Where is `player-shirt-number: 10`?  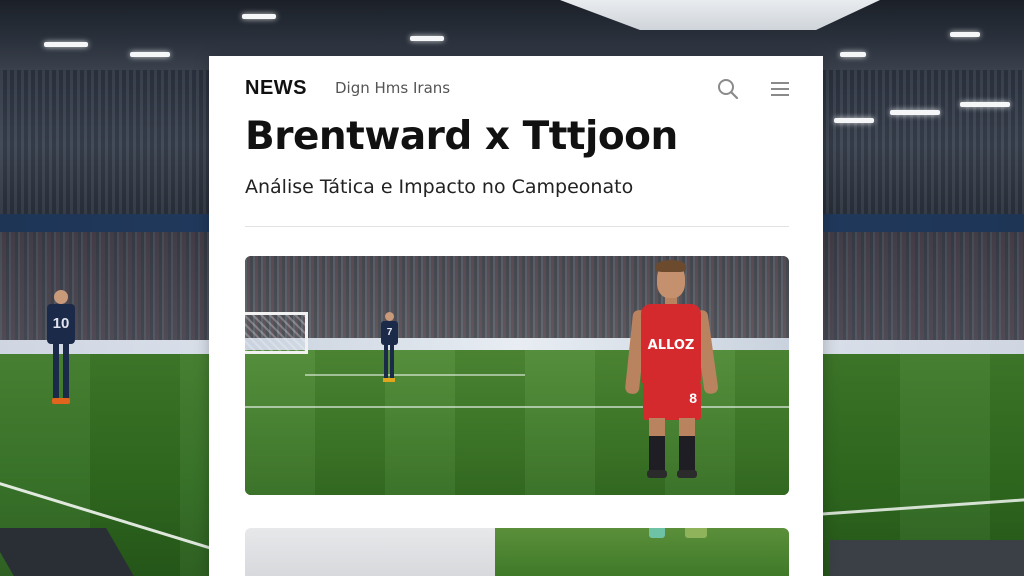
player-shirt-number: 10 is located at coordinates (61, 324).